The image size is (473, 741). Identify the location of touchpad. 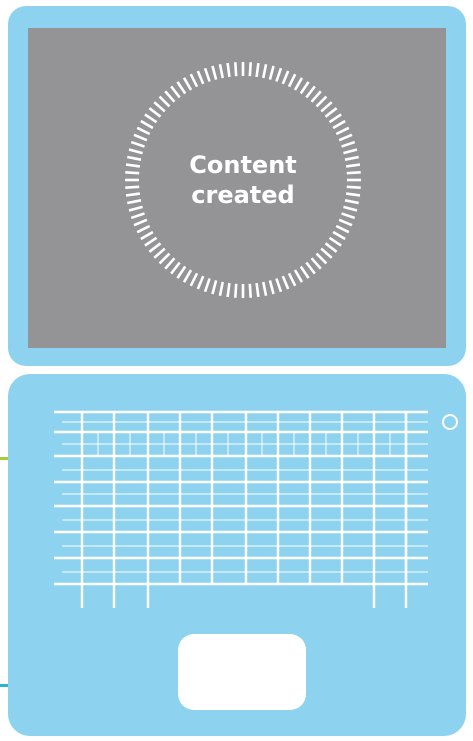
(242, 672).